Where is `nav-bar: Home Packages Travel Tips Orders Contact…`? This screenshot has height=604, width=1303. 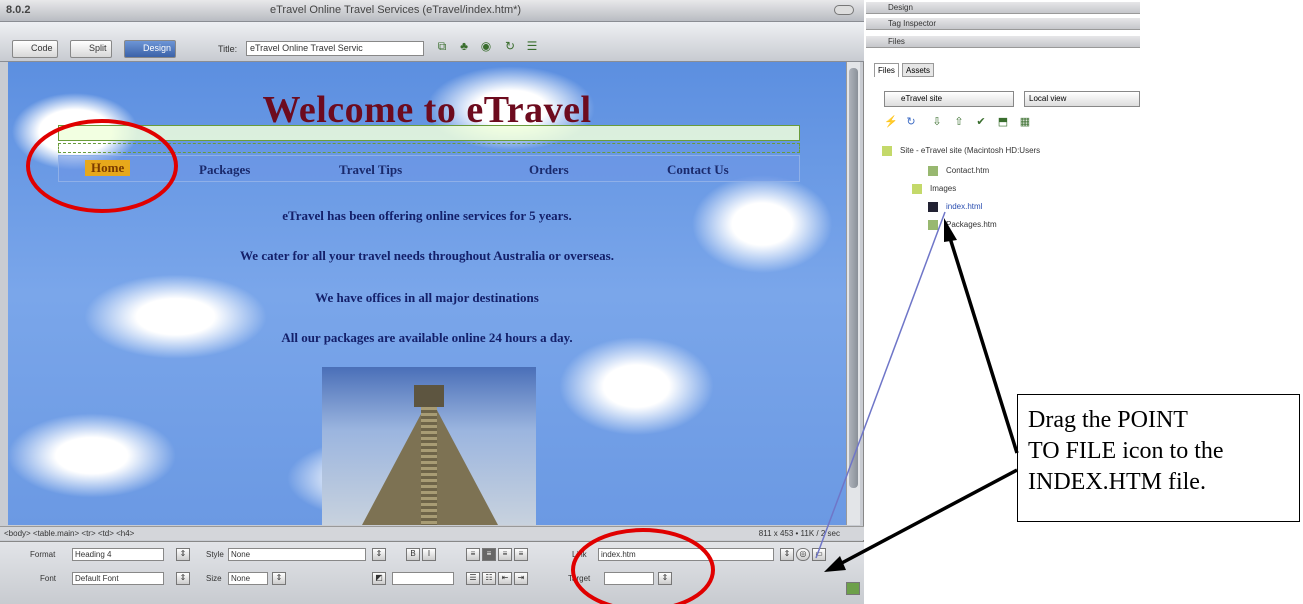
nav-bar: Home Packages Travel Tips Orders Contact… is located at coordinates (429, 168).